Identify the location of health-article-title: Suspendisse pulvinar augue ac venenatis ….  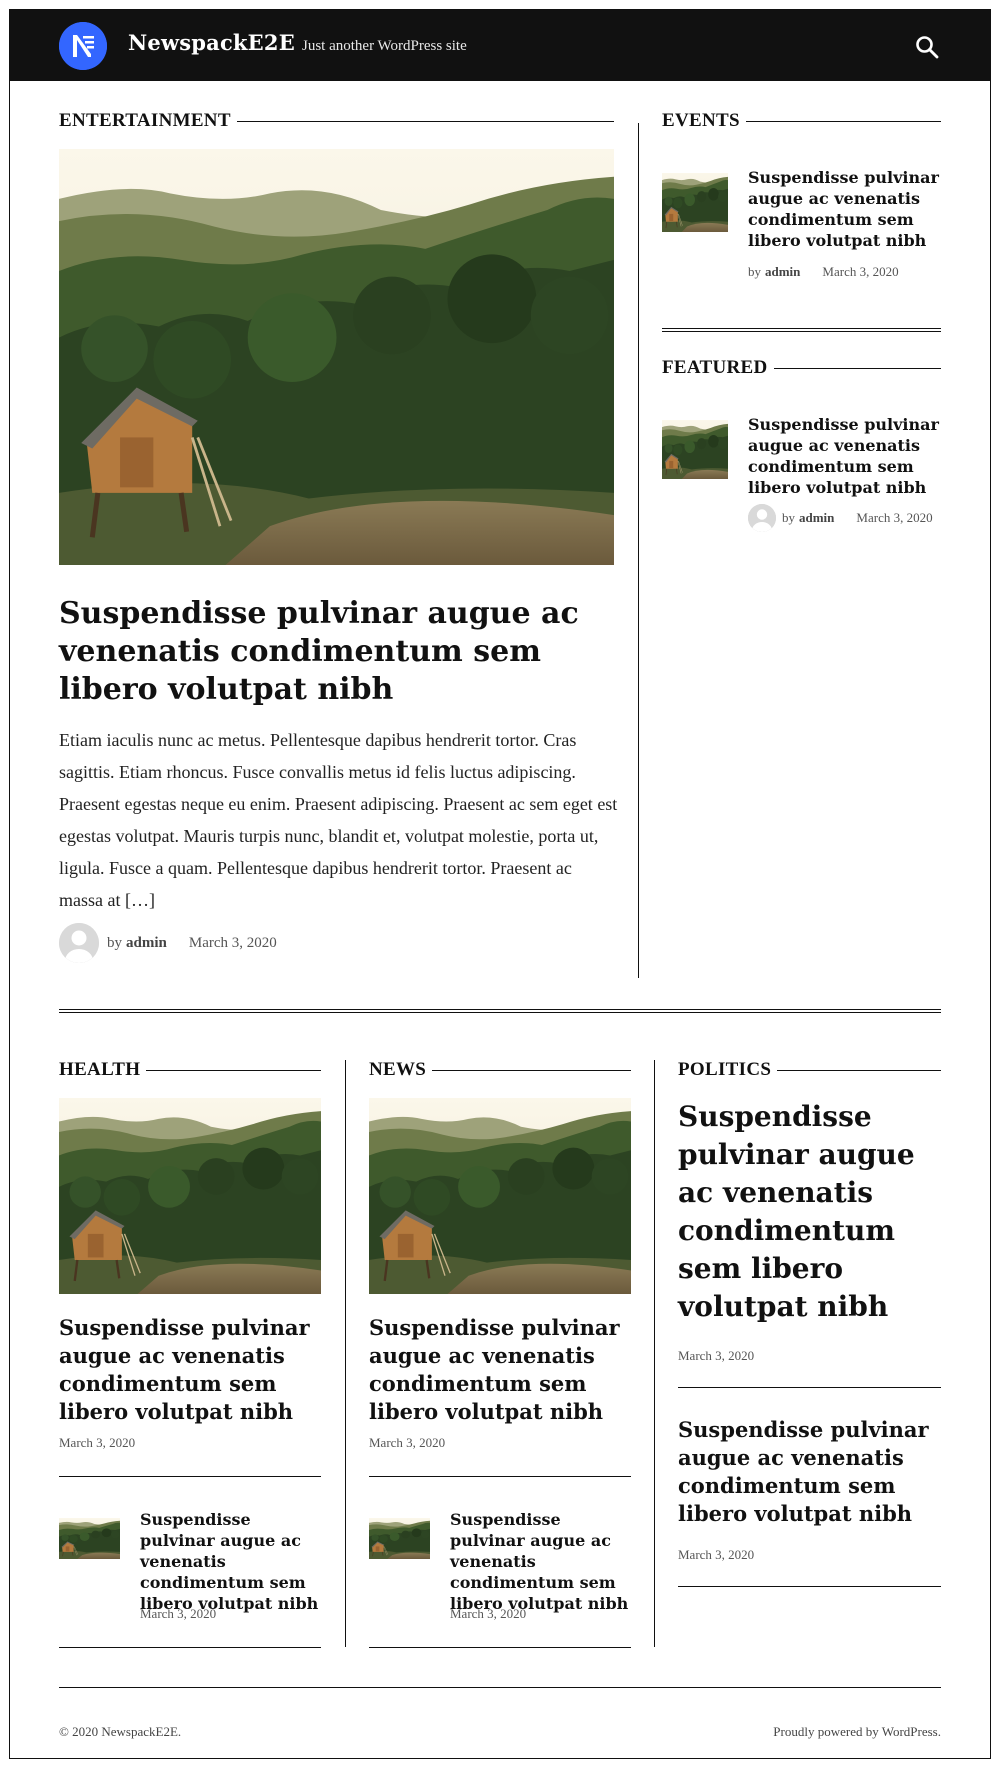
(191, 1370).